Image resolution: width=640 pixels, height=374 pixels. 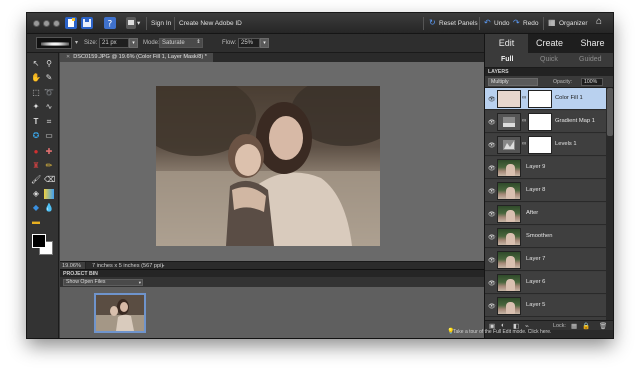 What do you see at coordinates (502, 23) in the screenshot?
I see `undo-button: Undo` at bounding box center [502, 23].